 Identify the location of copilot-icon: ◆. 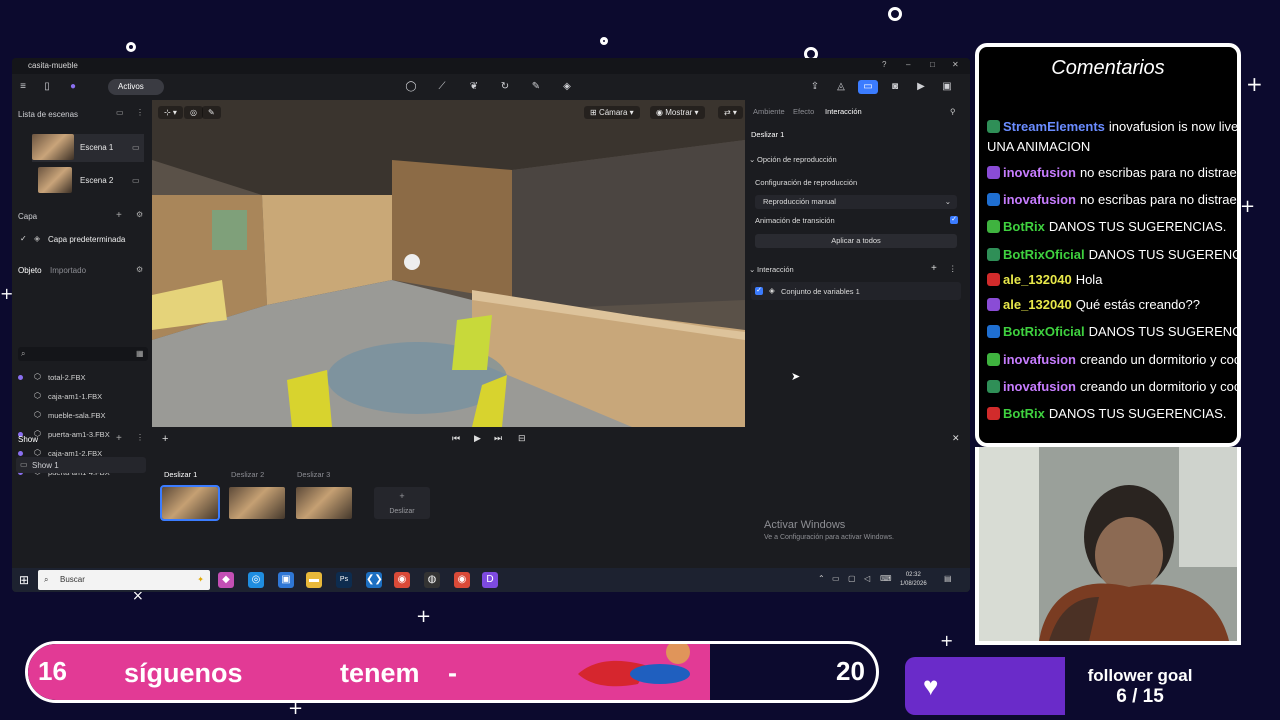
(226, 580).